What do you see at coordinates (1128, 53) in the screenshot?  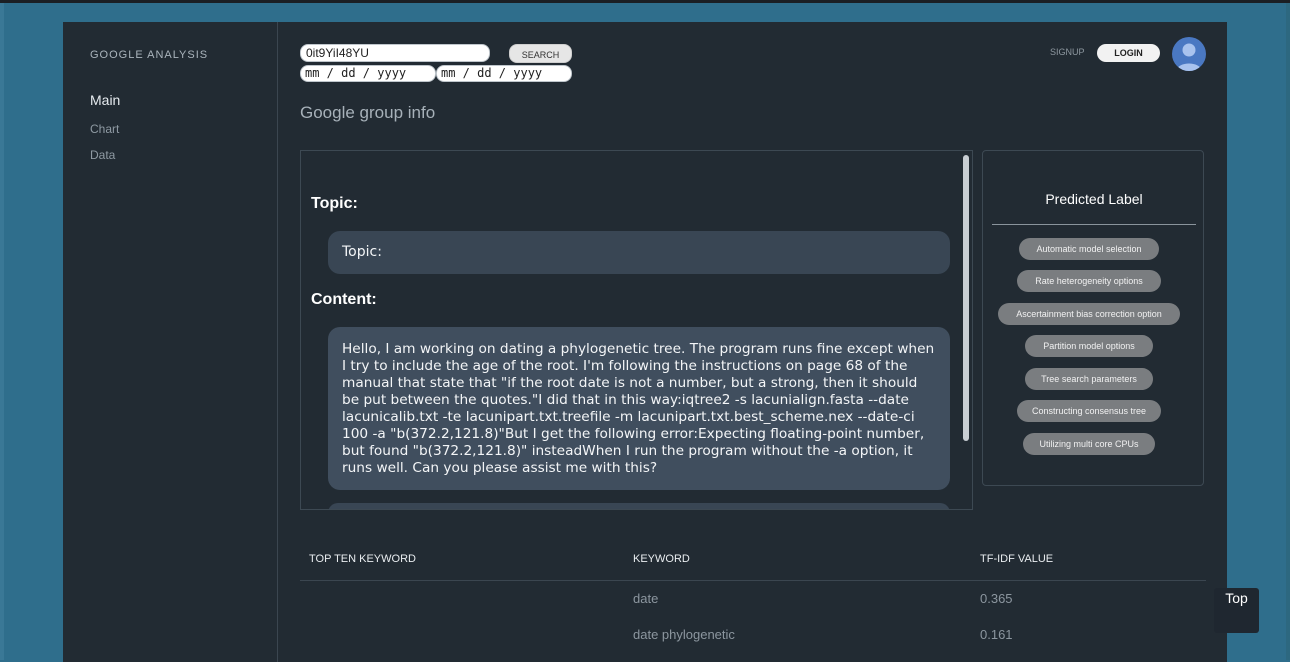 I see `login-button: LOGIN` at bounding box center [1128, 53].